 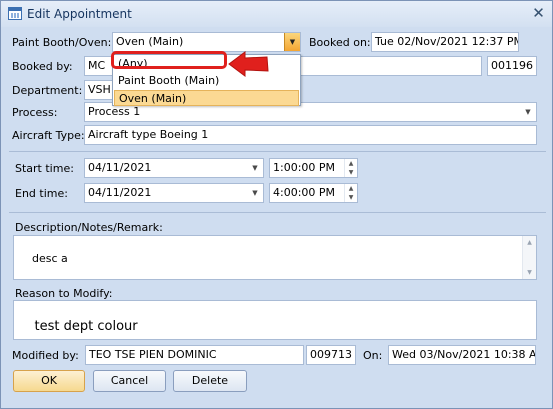 What do you see at coordinates (304, 167) in the screenshot?
I see `start-time-value: 1:00:00 PM` at bounding box center [304, 167].